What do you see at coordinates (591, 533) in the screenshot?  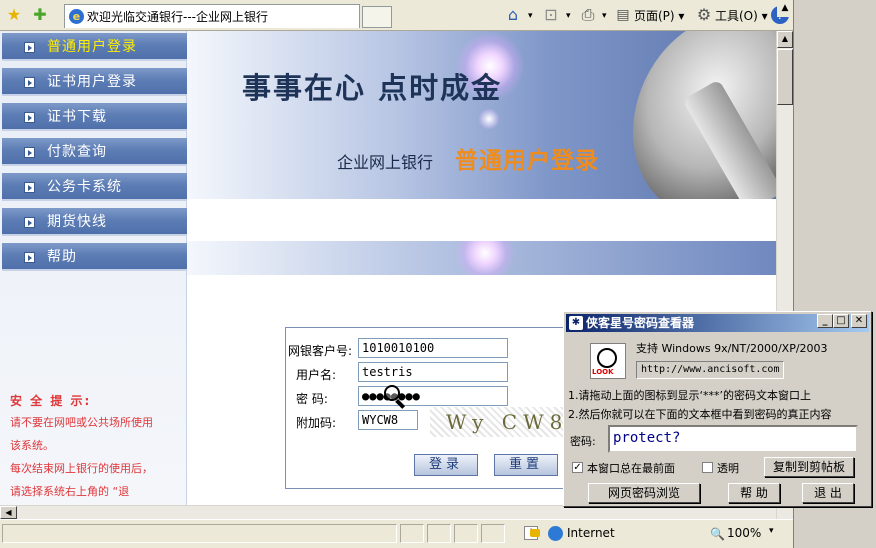 I see `security-zone: Internet` at bounding box center [591, 533].